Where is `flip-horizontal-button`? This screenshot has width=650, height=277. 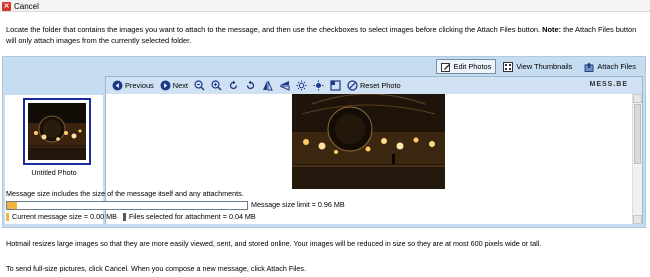 flip-horizontal-button is located at coordinates (267, 85).